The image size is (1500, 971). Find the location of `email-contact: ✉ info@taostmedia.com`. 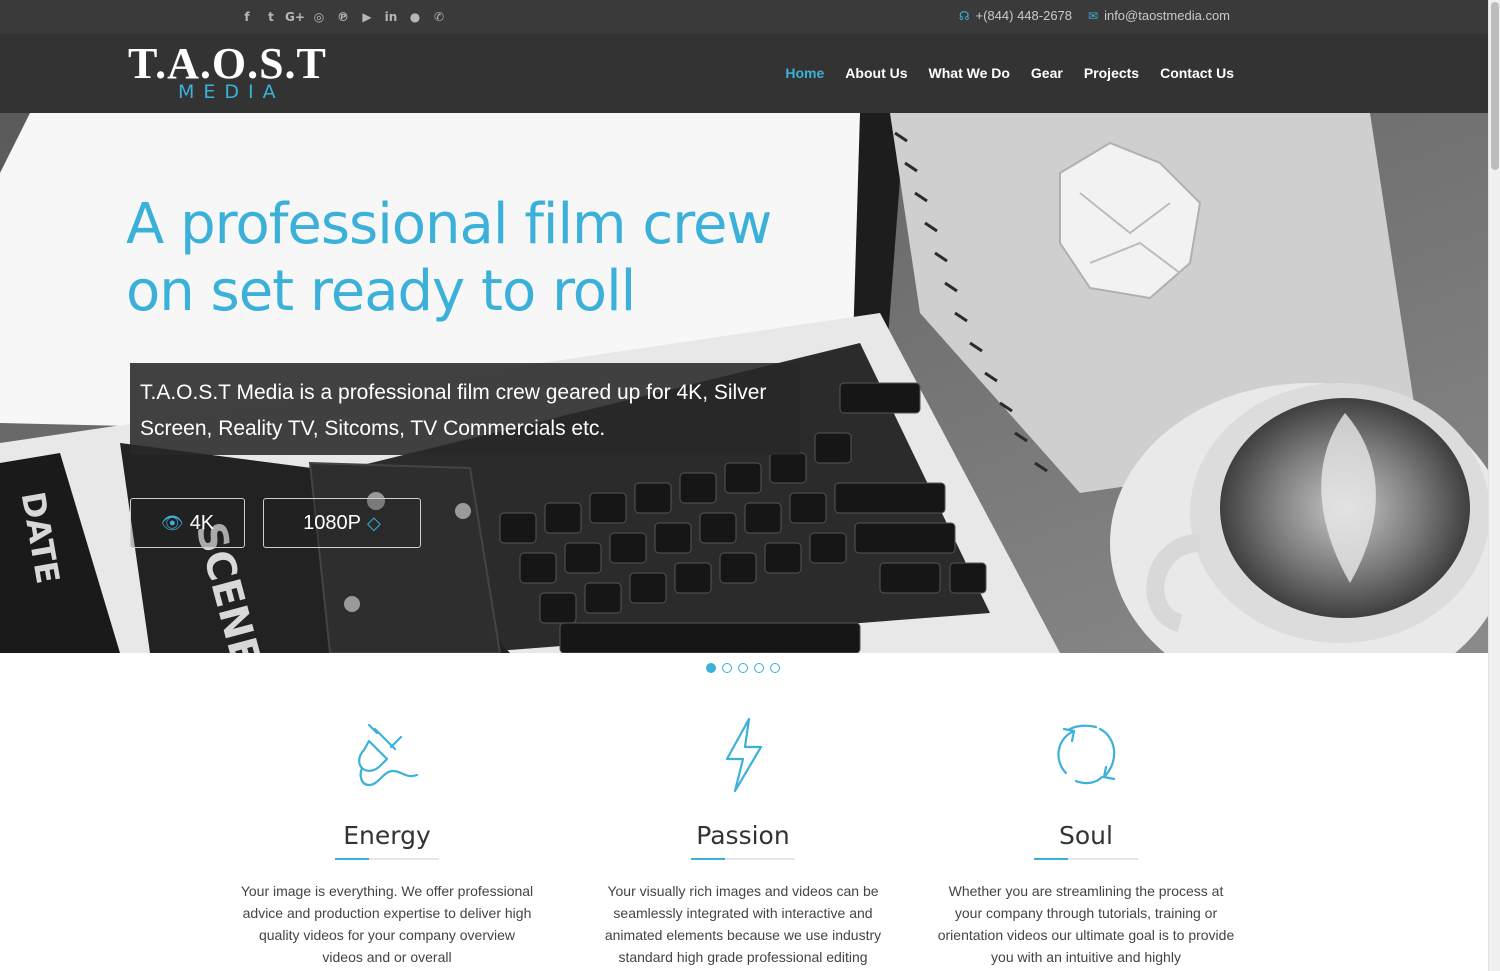

email-contact: ✉ info@taostmedia.com is located at coordinates (1159, 15).